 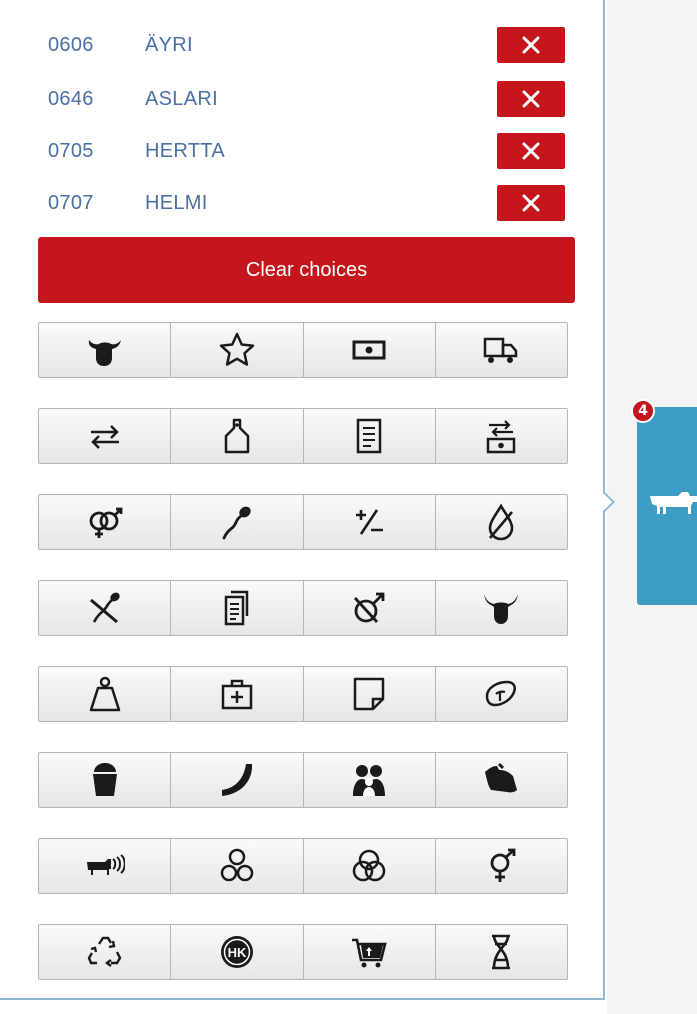 What do you see at coordinates (105, 436) in the screenshot?
I see `swap-arrows-icon` at bounding box center [105, 436].